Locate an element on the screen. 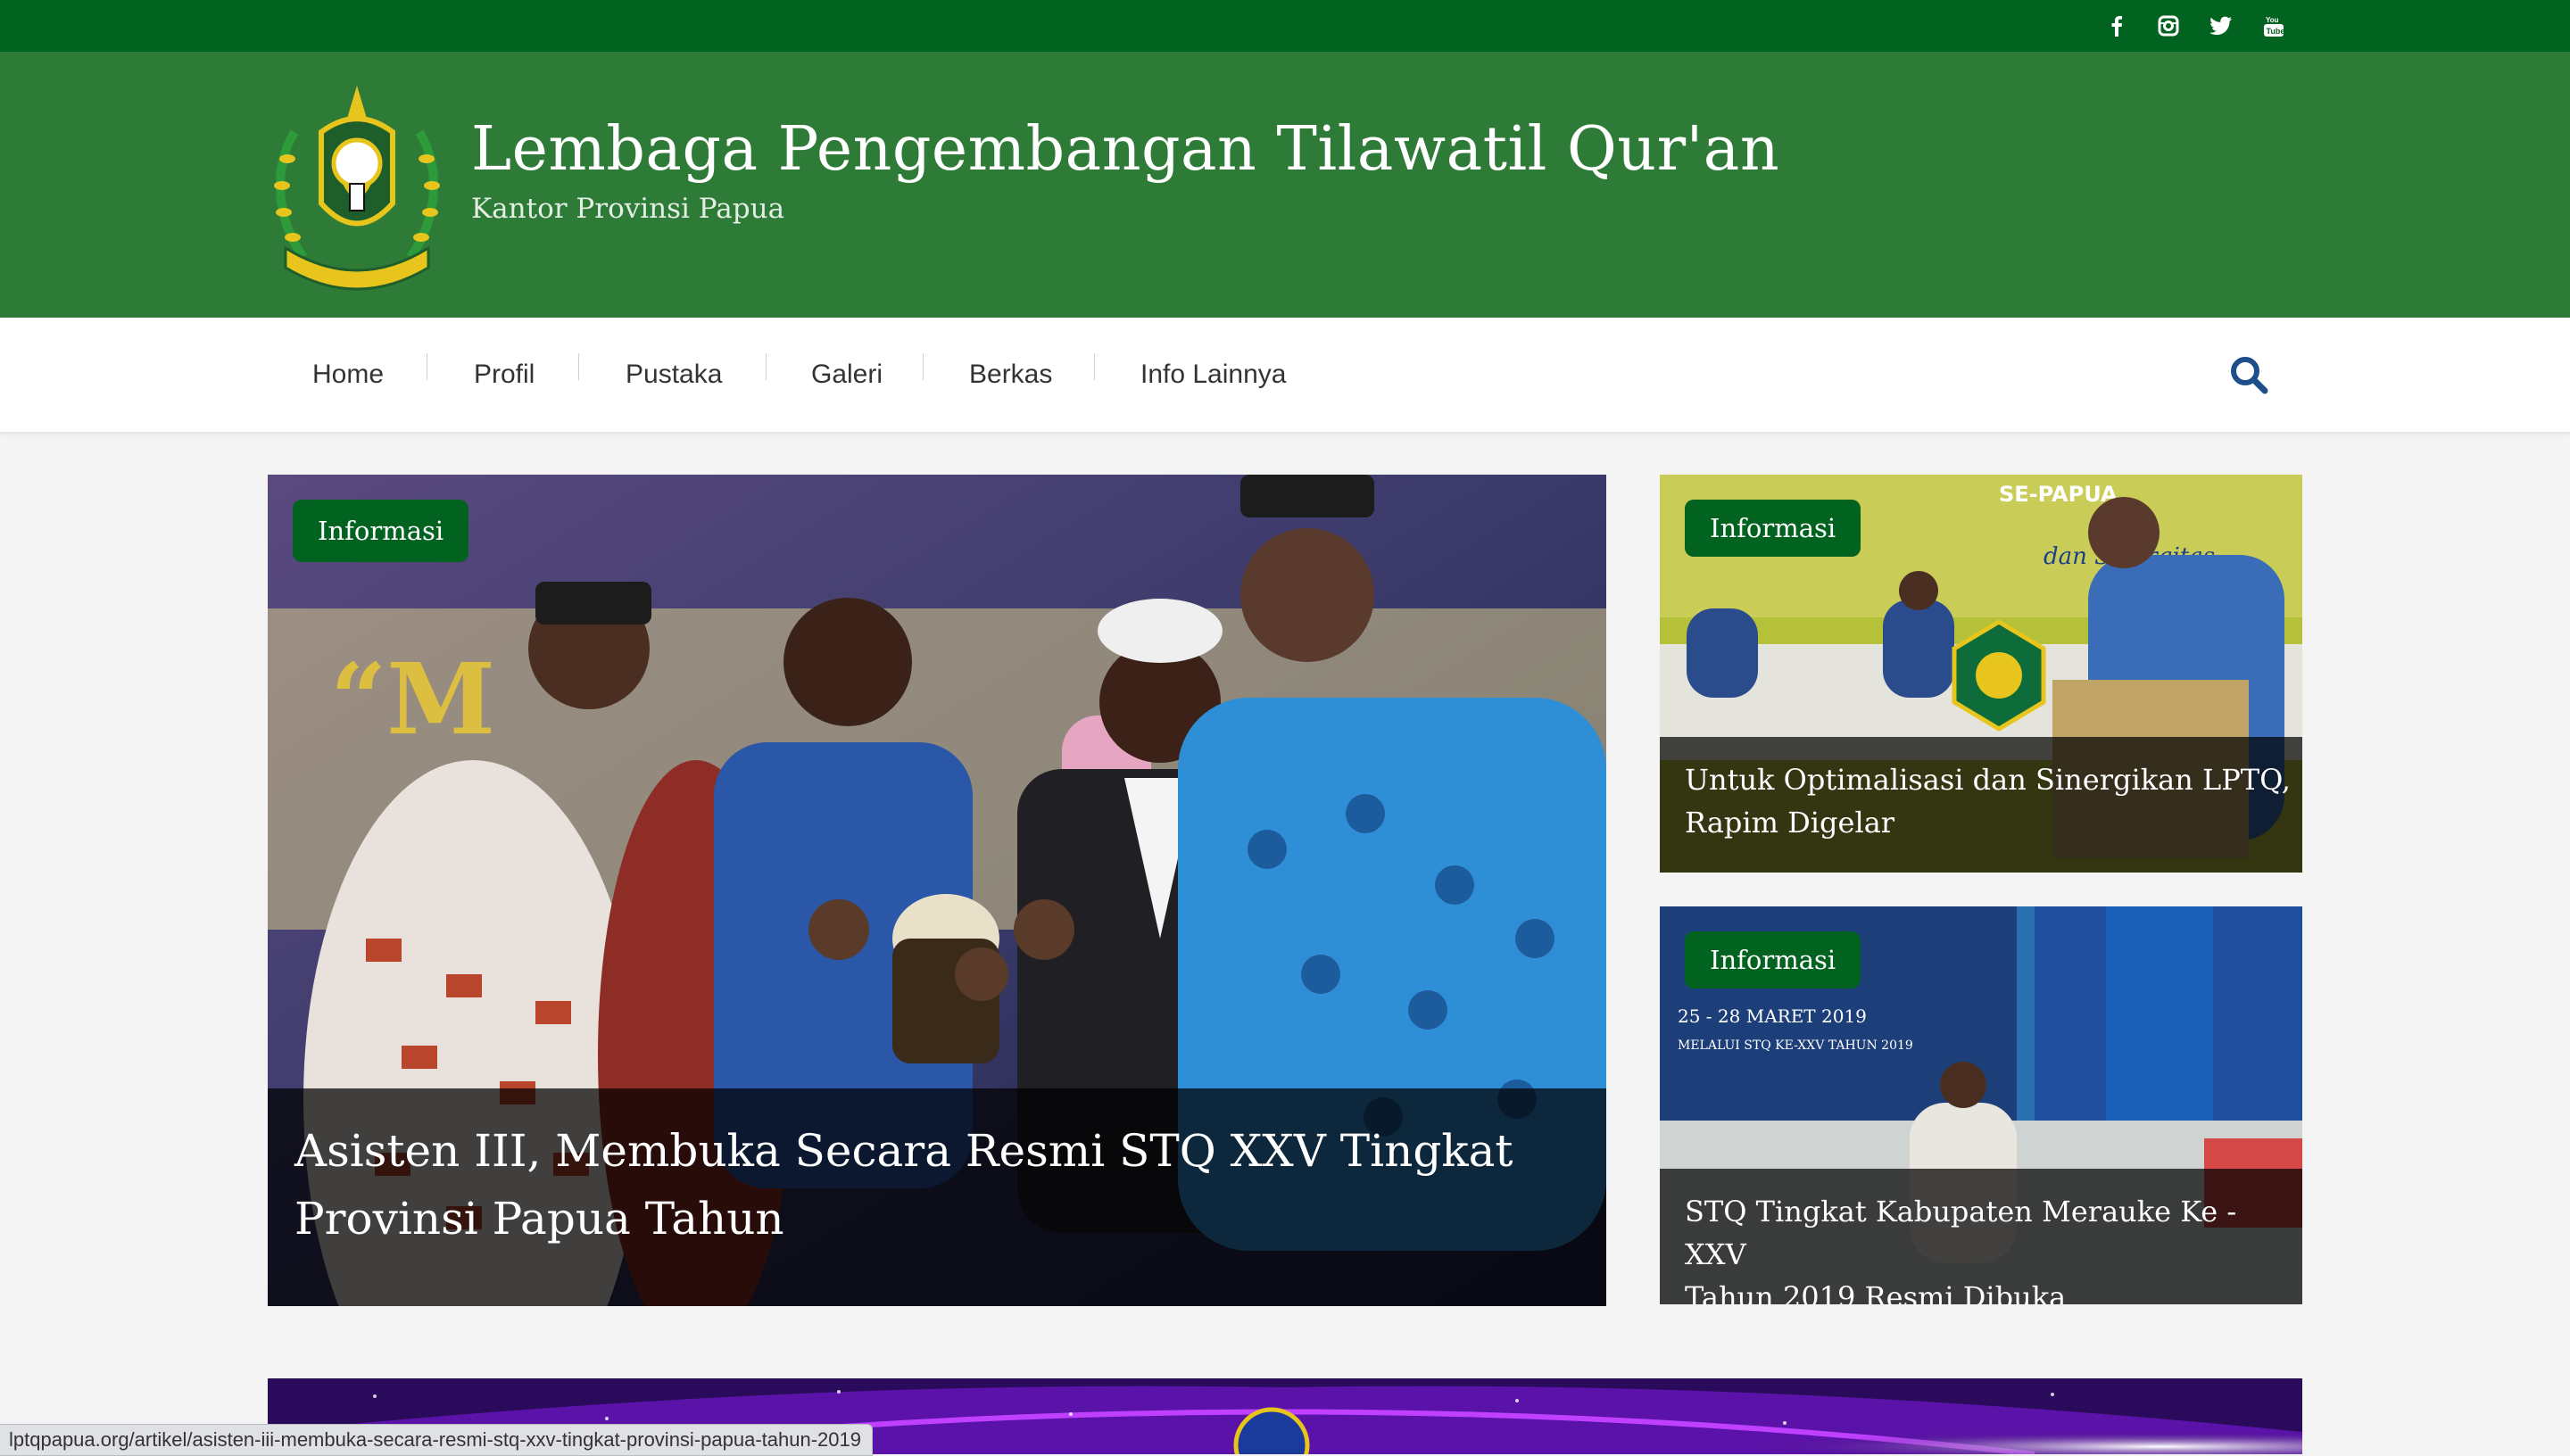  nav-galeri: Galeri is located at coordinates (847, 375).